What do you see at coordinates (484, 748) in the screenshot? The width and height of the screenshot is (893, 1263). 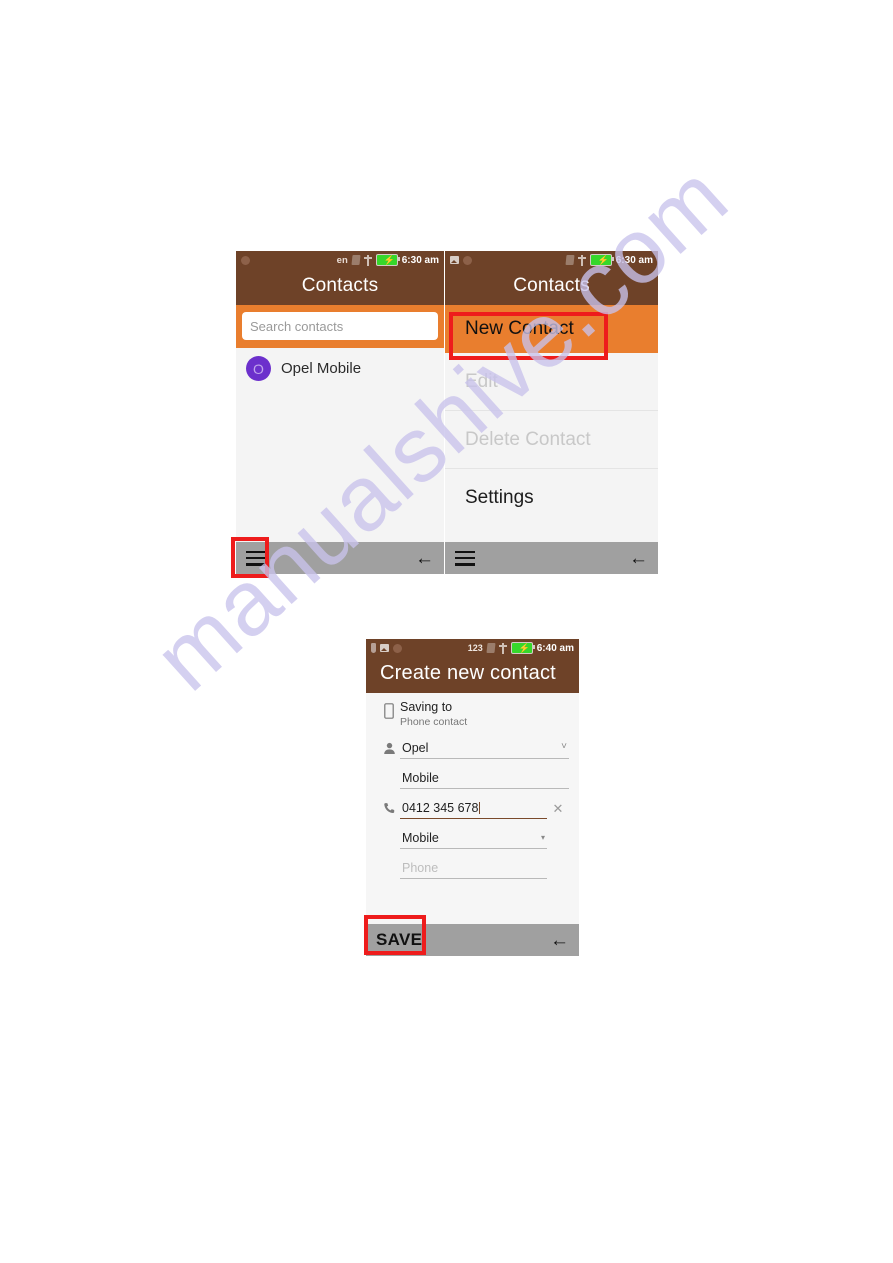 I see `first-name-input: Opel ˅` at bounding box center [484, 748].